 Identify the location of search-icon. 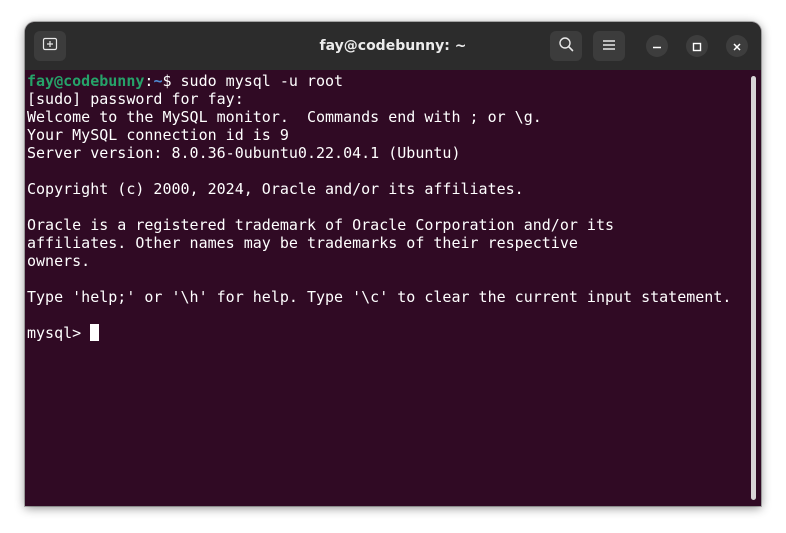
(566, 46).